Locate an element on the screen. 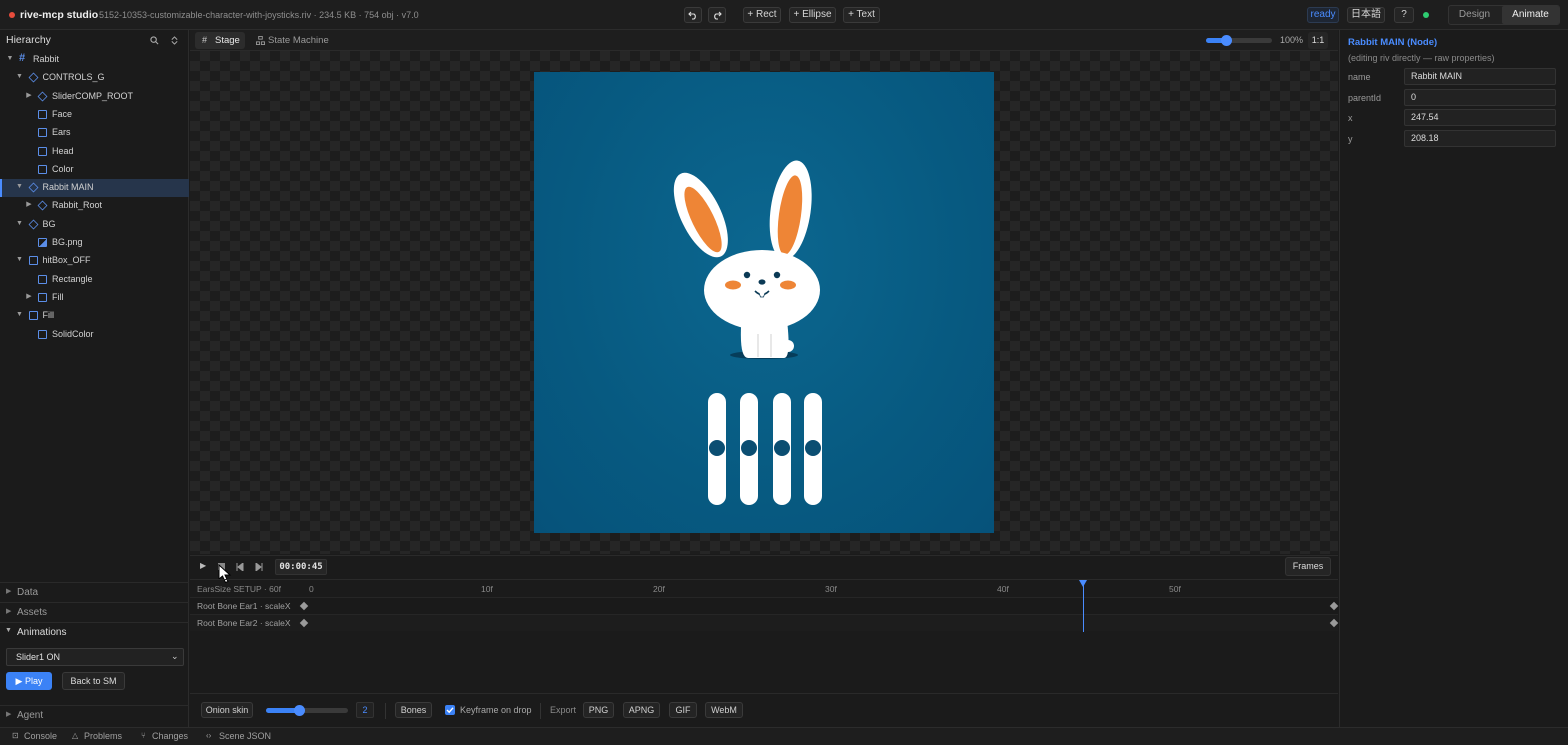 The height and width of the screenshot is (745, 1568). shape-icon is located at coordinates (42, 114).